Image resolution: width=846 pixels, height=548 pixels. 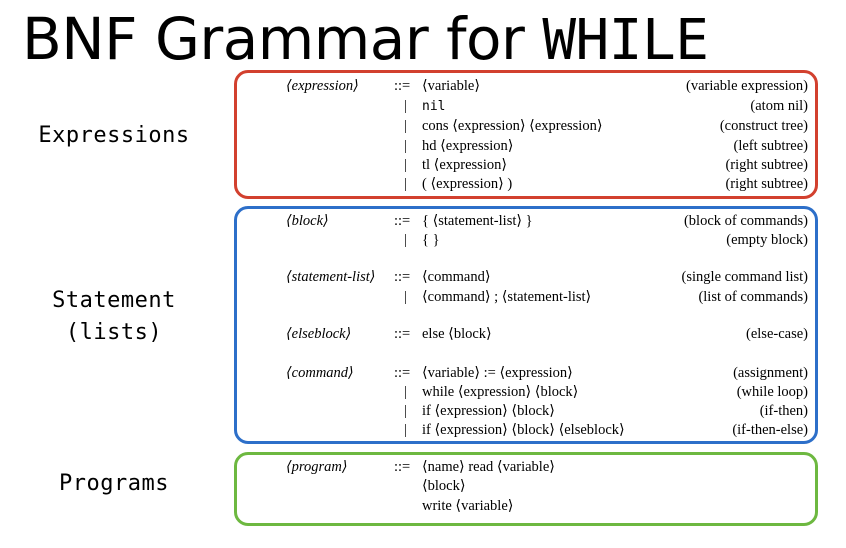 What do you see at coordinates (317, 467) in the screenshot?
I see `nonterminal: ⟨program⟩` at bounding box center [317, 467].